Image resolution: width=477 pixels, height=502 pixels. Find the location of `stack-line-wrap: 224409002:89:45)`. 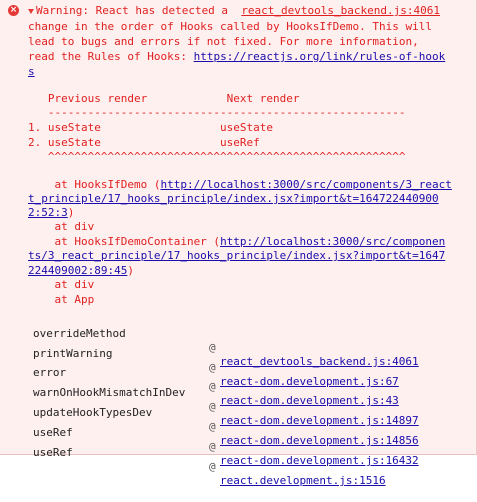

stack-line-wrap: 224409002:89:45) is located at coordinates (81, 271).